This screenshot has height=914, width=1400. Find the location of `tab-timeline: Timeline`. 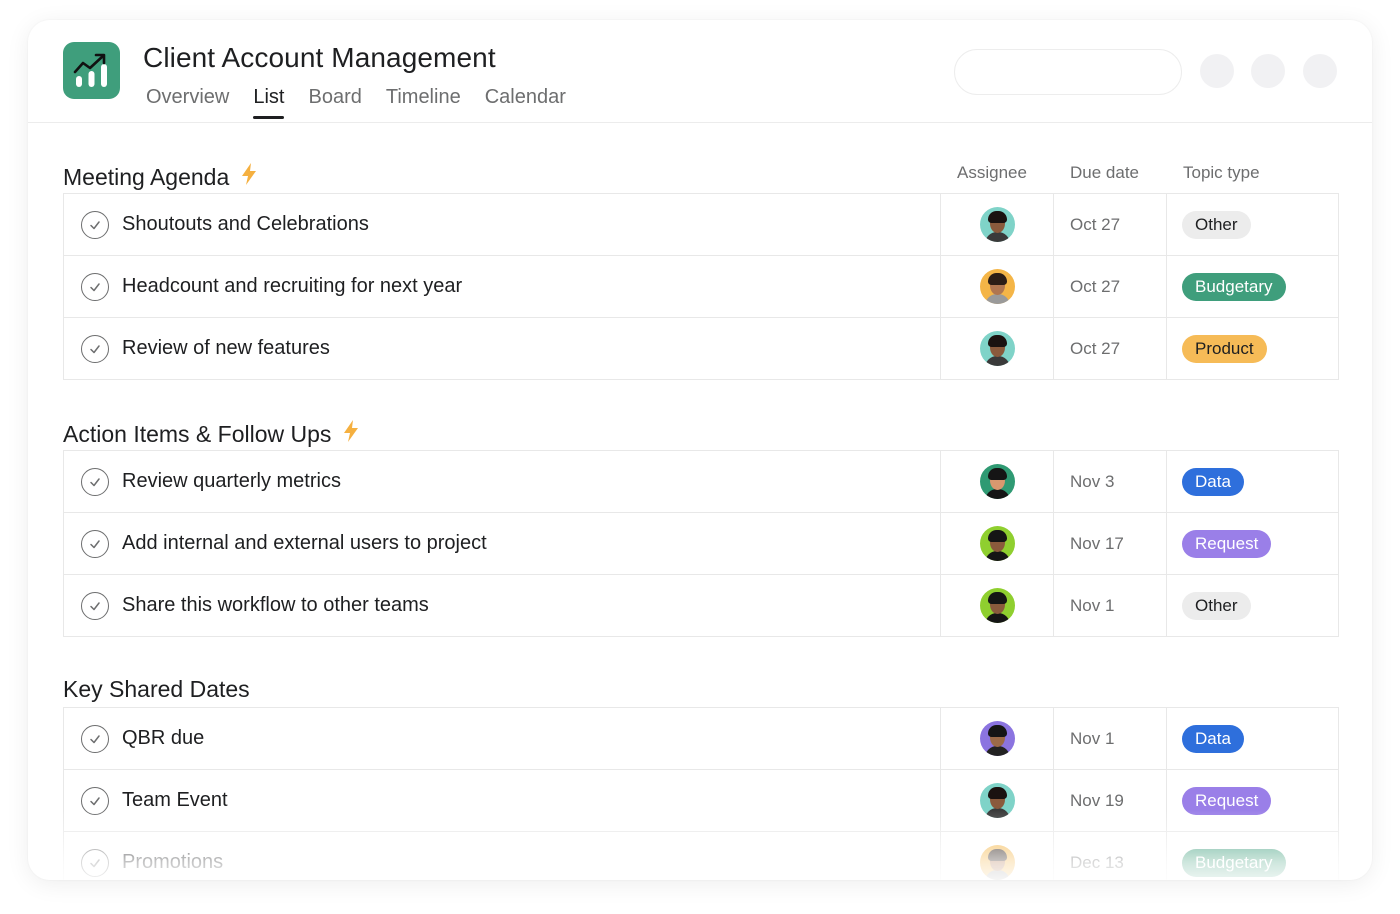

tab-timeline: Timeline is located at coordinates (423, 102).